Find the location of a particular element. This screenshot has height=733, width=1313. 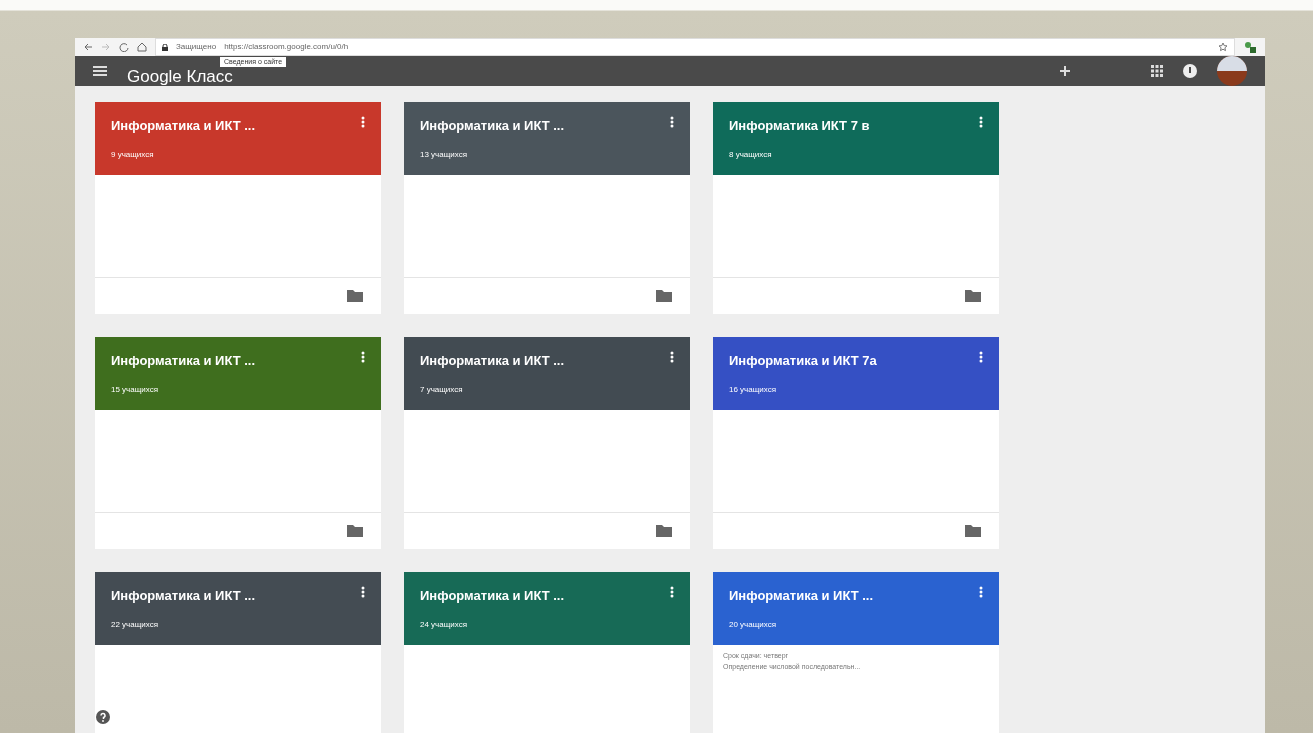

extension-icon is located at coordinates (1250, 47).